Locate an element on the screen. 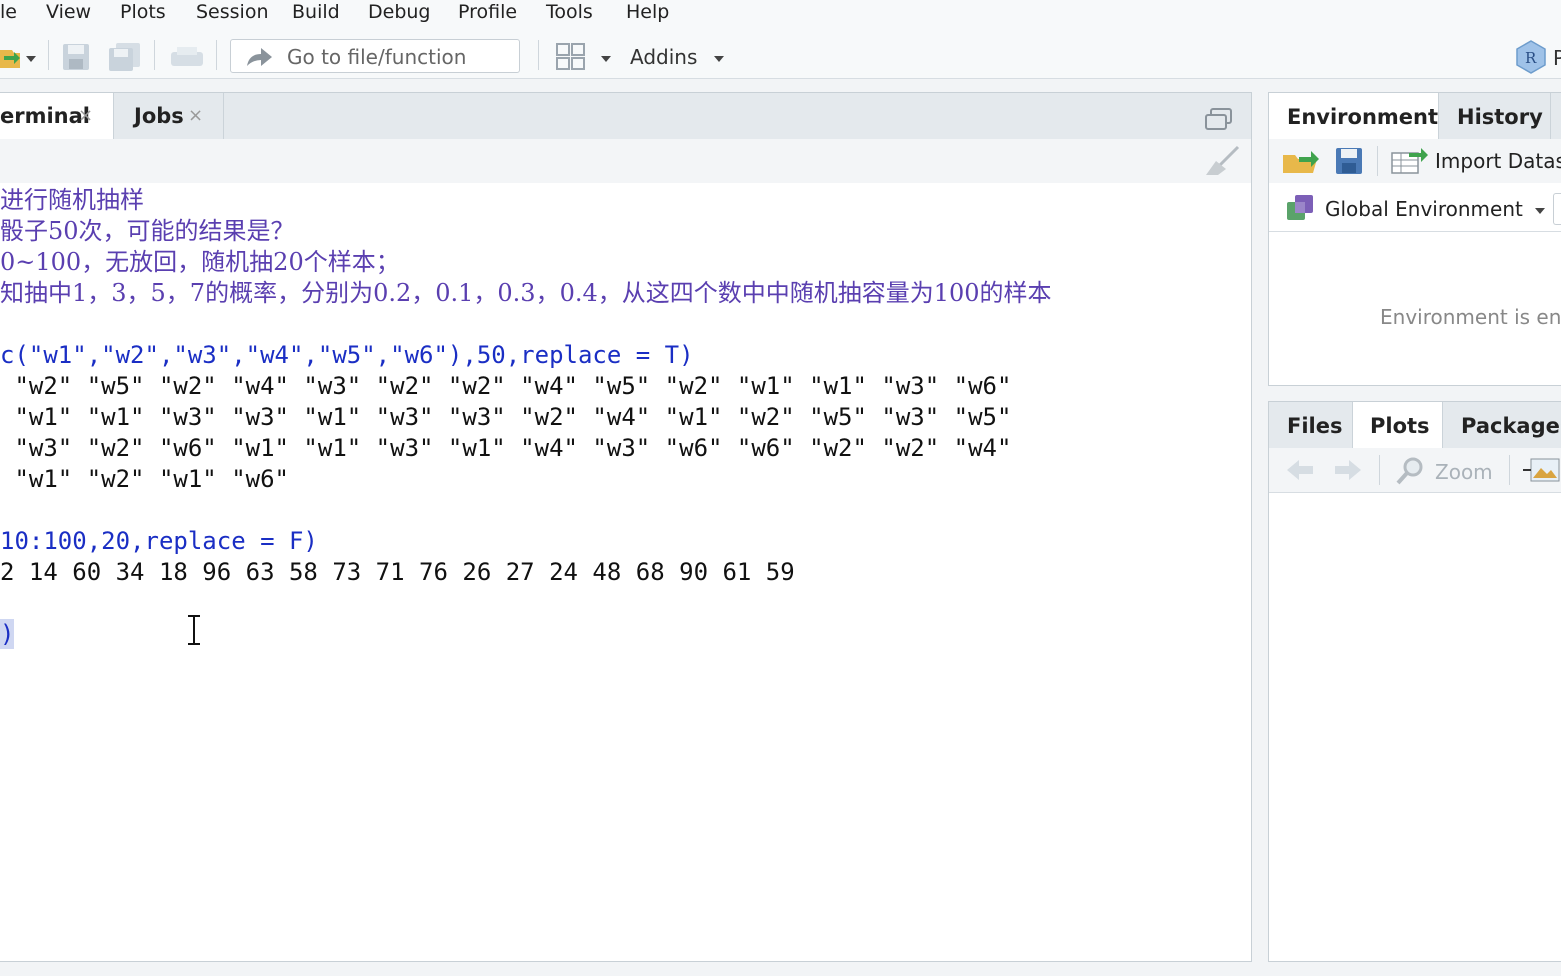 The image size is (1561, 976). console-command-line: ) is located at coordinates (7, 634).